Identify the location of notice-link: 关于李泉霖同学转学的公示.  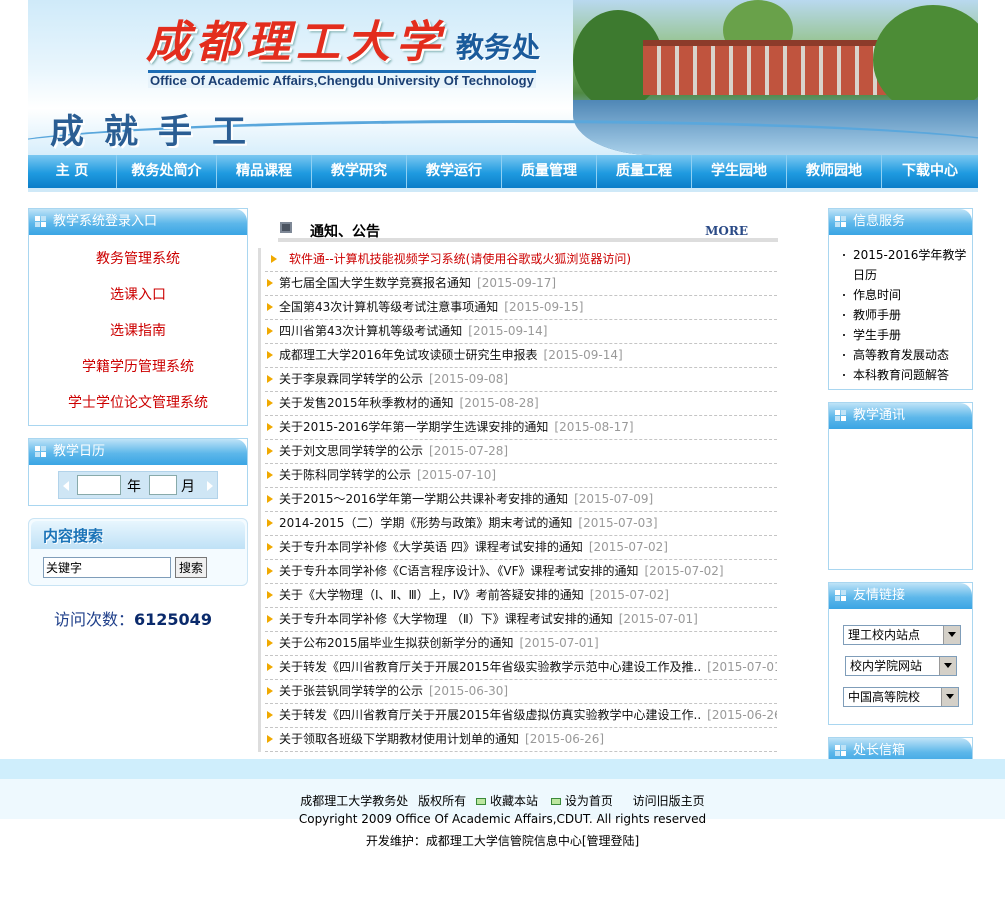
(351, 379).